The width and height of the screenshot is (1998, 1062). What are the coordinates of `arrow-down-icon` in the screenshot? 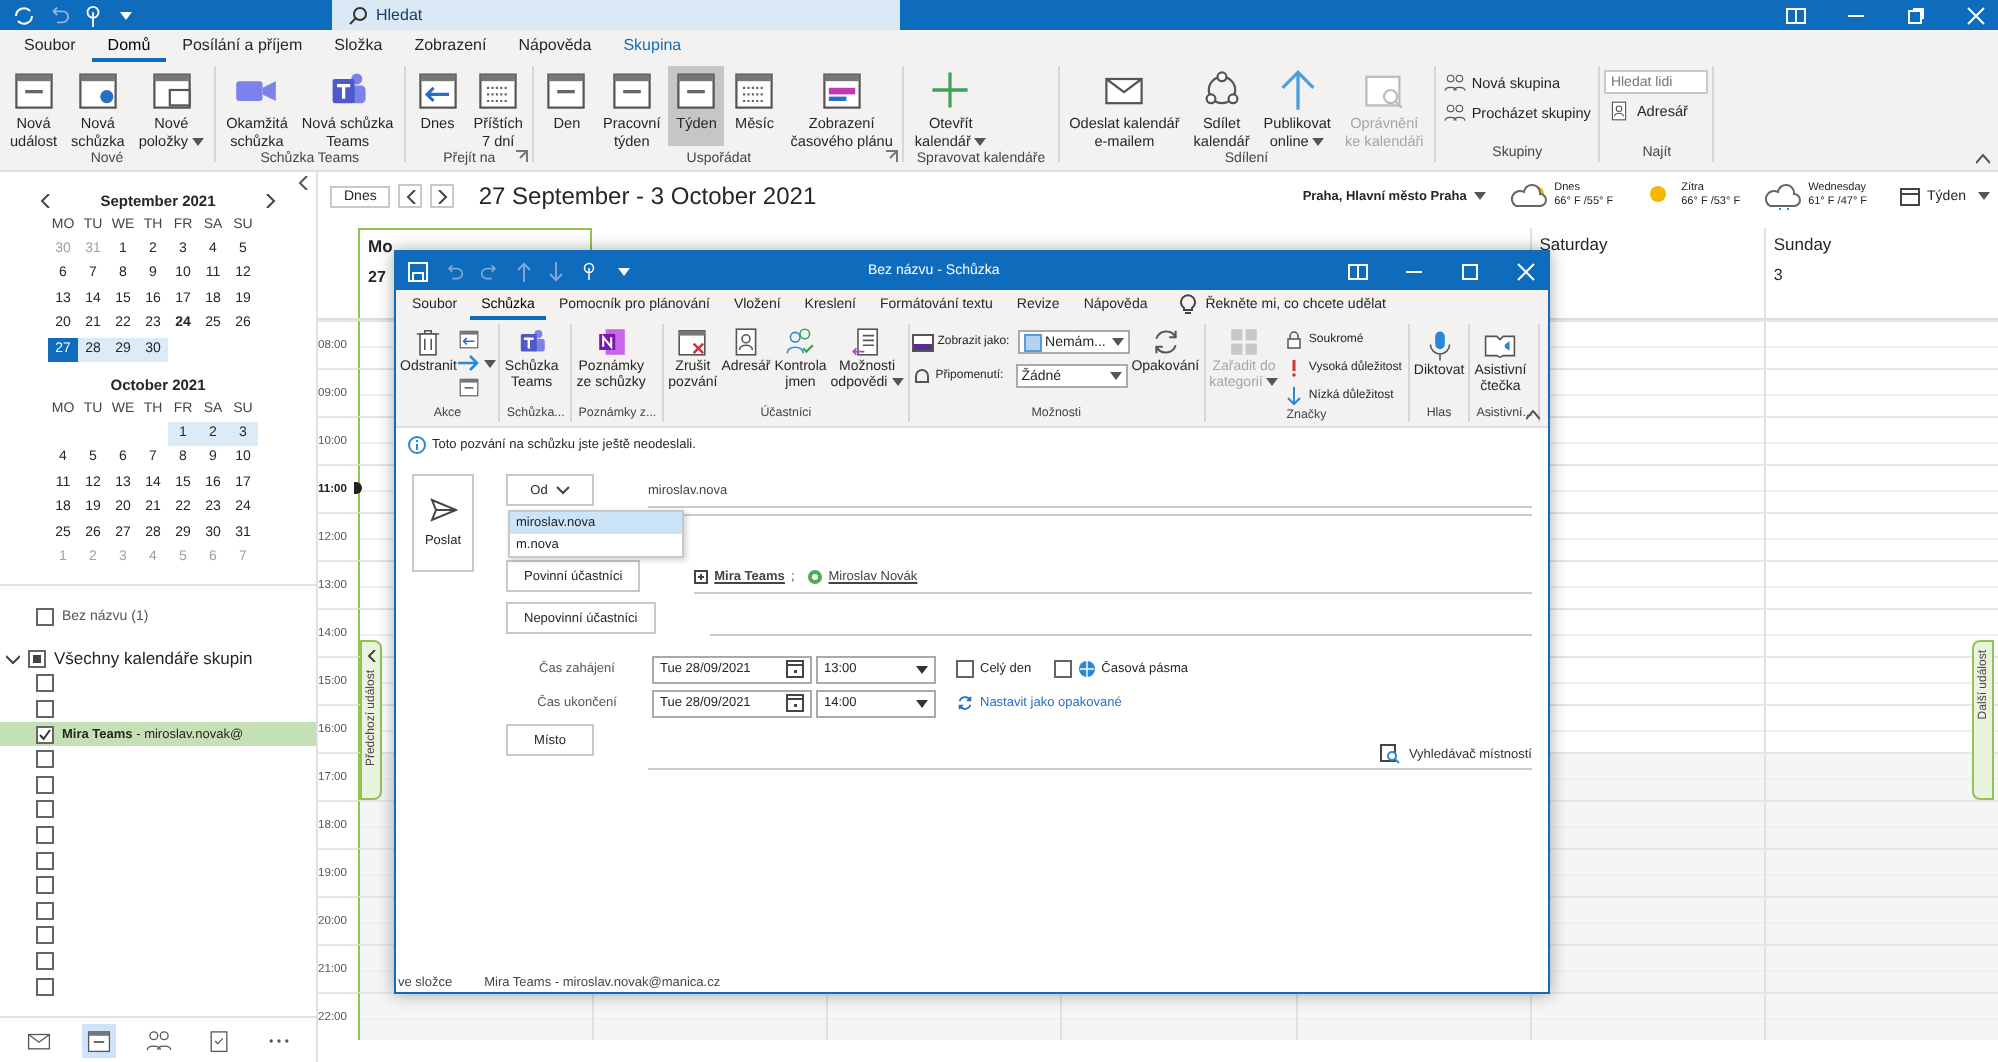 It's located at (1294, 396).